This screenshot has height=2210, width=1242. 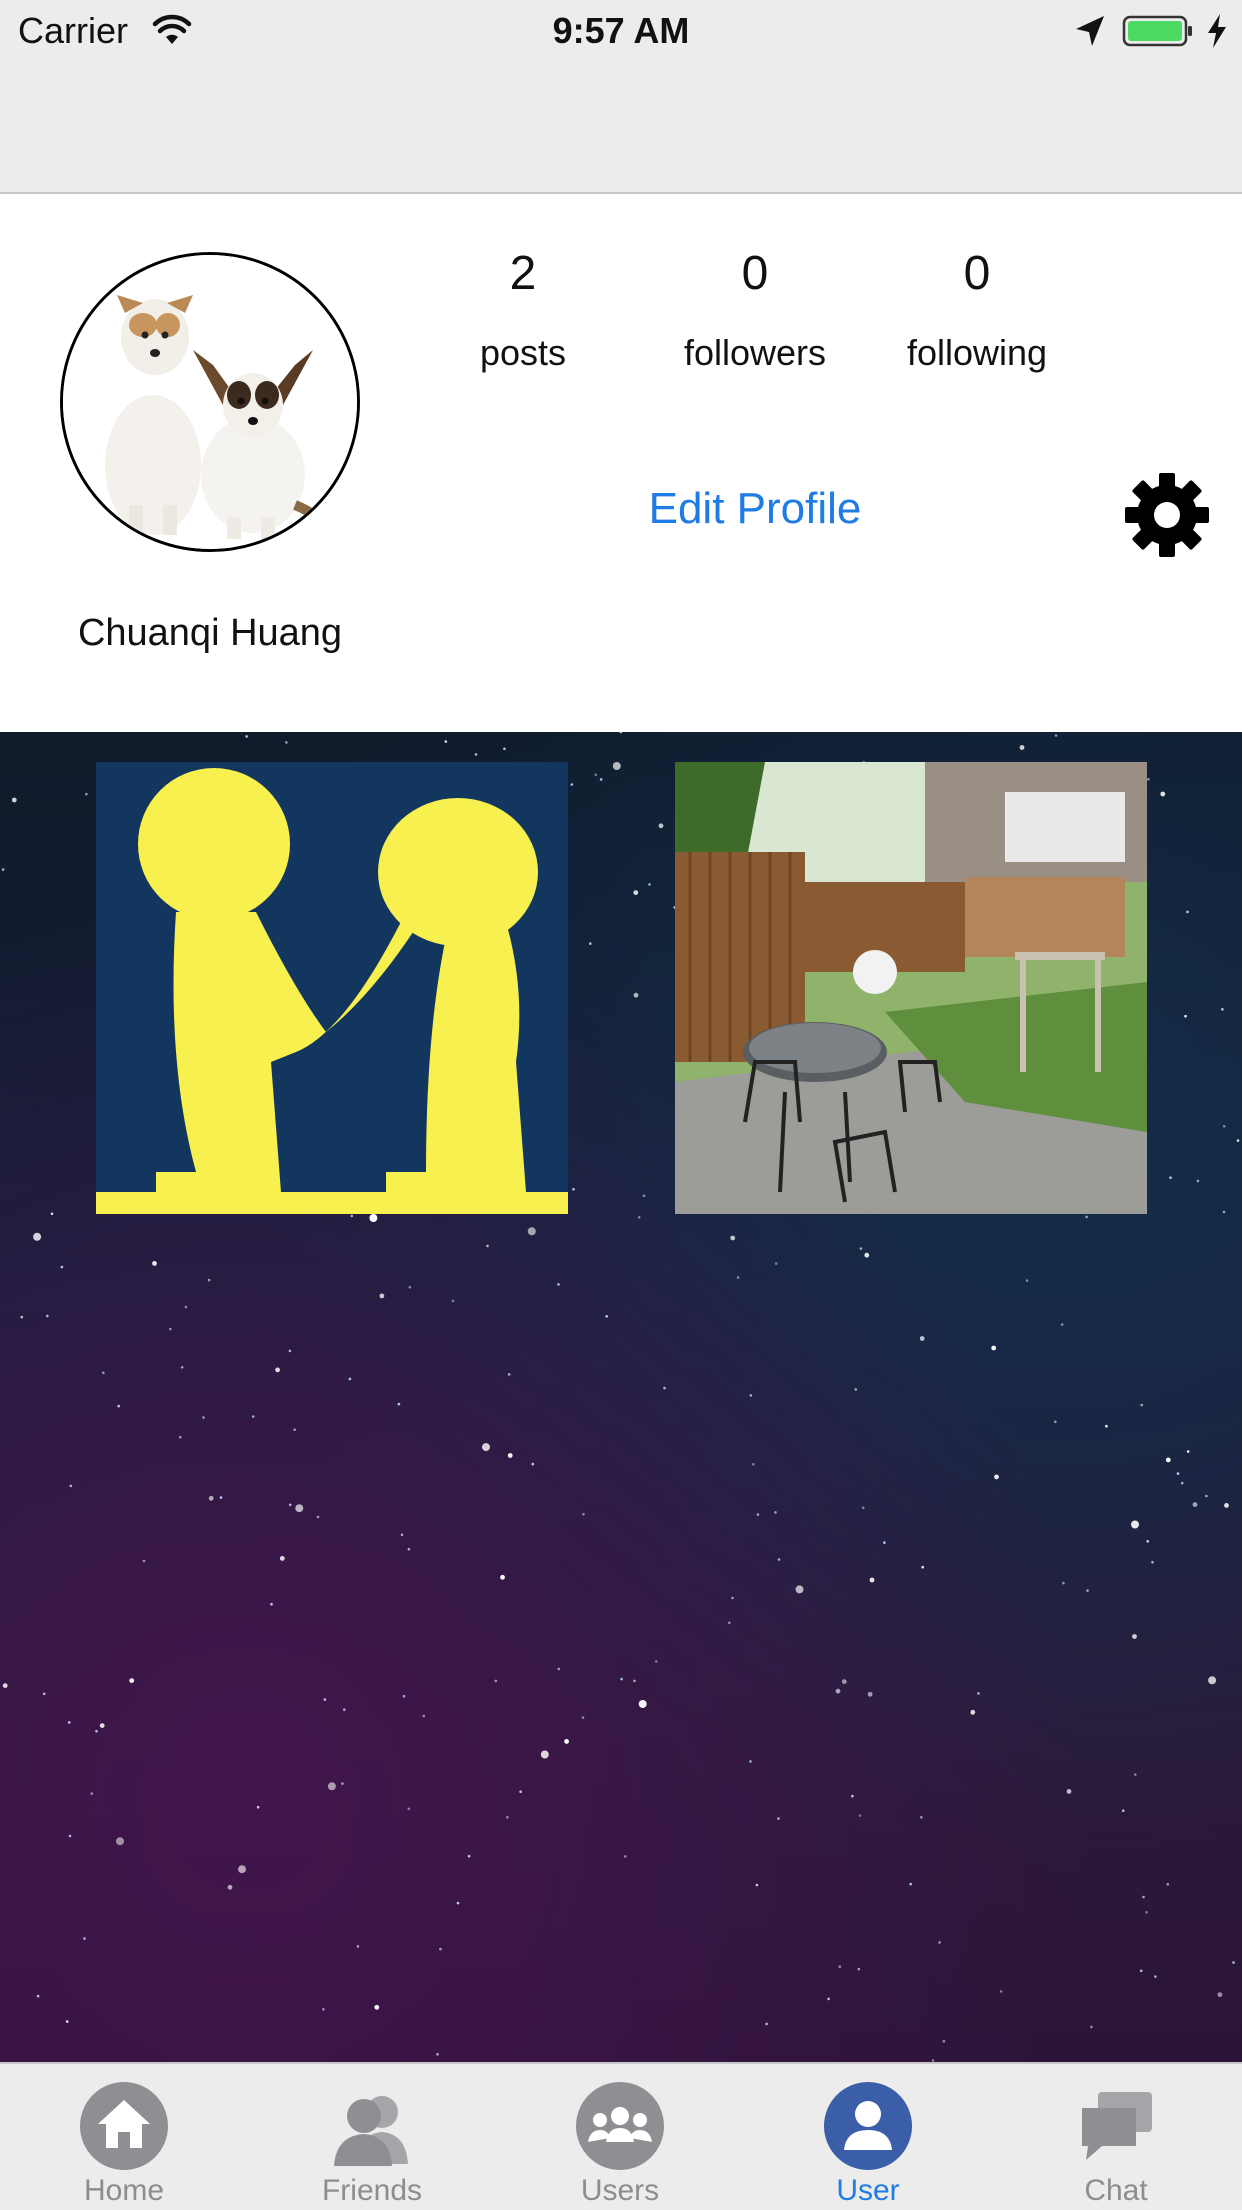 What do you see at coordinates (1116, 2190) in the screenshot?
I see `tab-chat-label: Chat` at bounding box center [1116, 2190].